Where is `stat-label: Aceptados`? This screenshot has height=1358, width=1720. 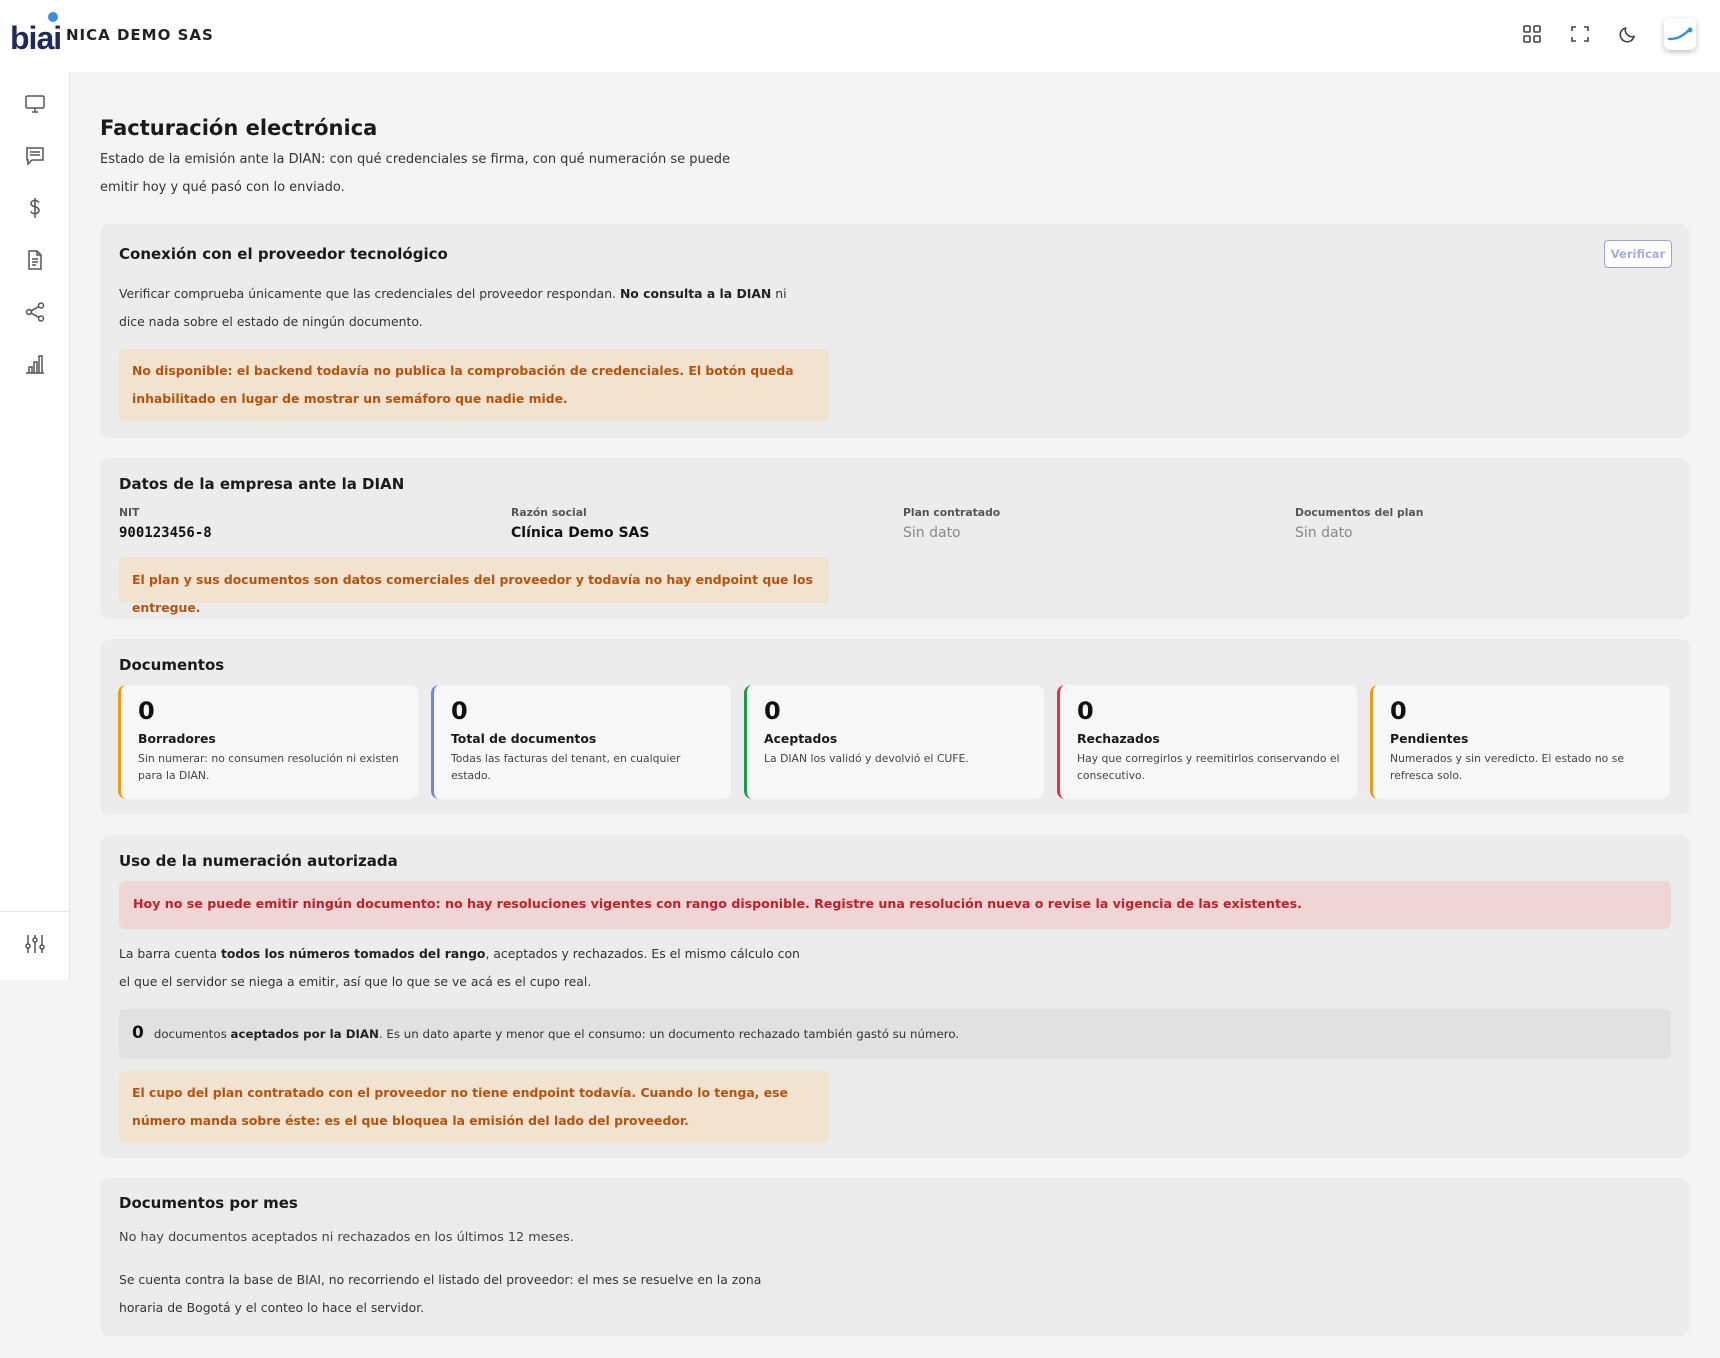
stat-label: Aceptados is located at coordinates (801, 738).